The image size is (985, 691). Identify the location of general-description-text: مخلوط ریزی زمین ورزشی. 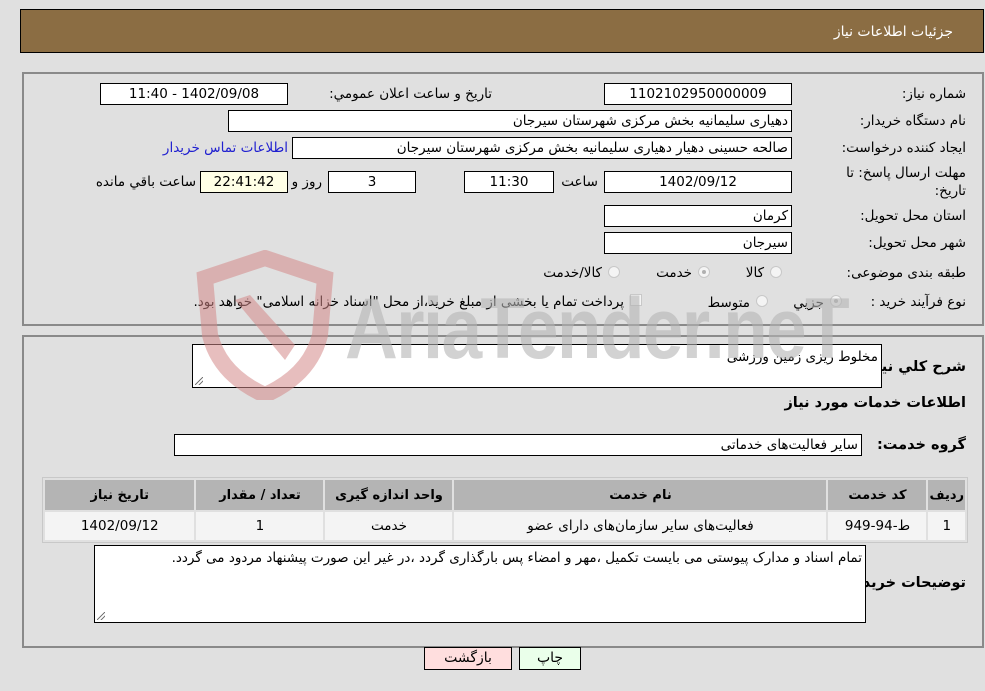
(802, 357).